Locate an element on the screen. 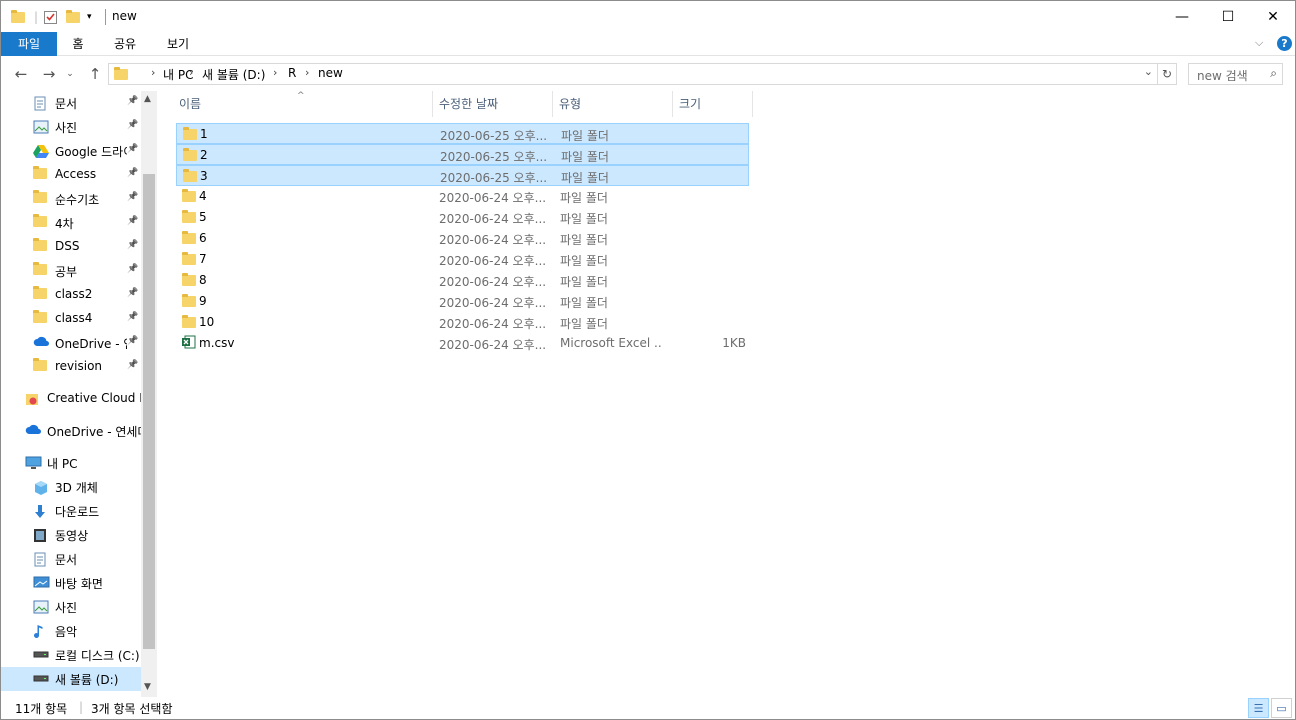  nav-item: class4 📌 is located at coordinates (71, 319).